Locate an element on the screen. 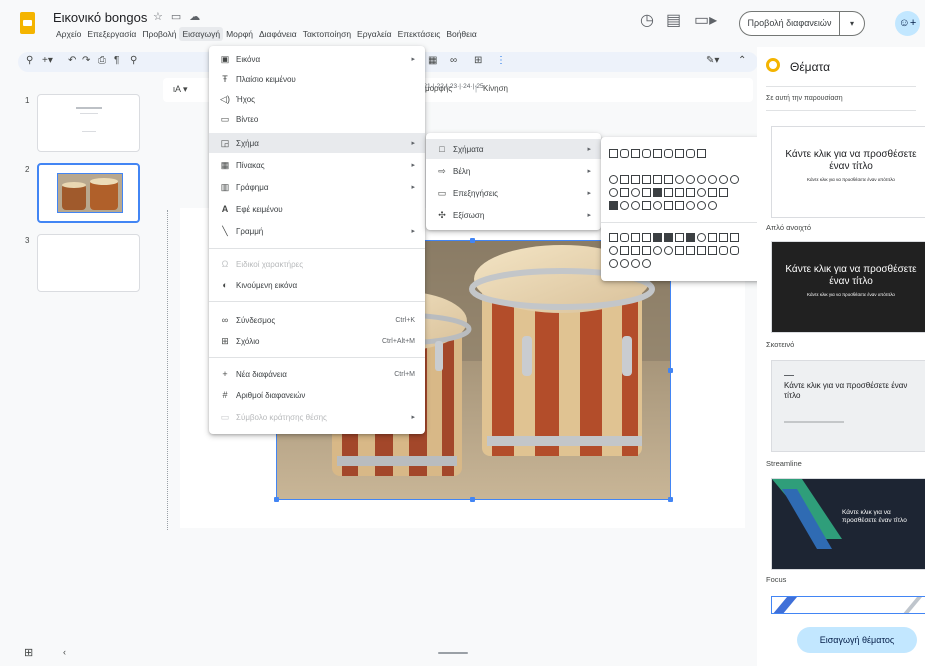  diagonal-stripe-shape is located at coordinates (668, 192).